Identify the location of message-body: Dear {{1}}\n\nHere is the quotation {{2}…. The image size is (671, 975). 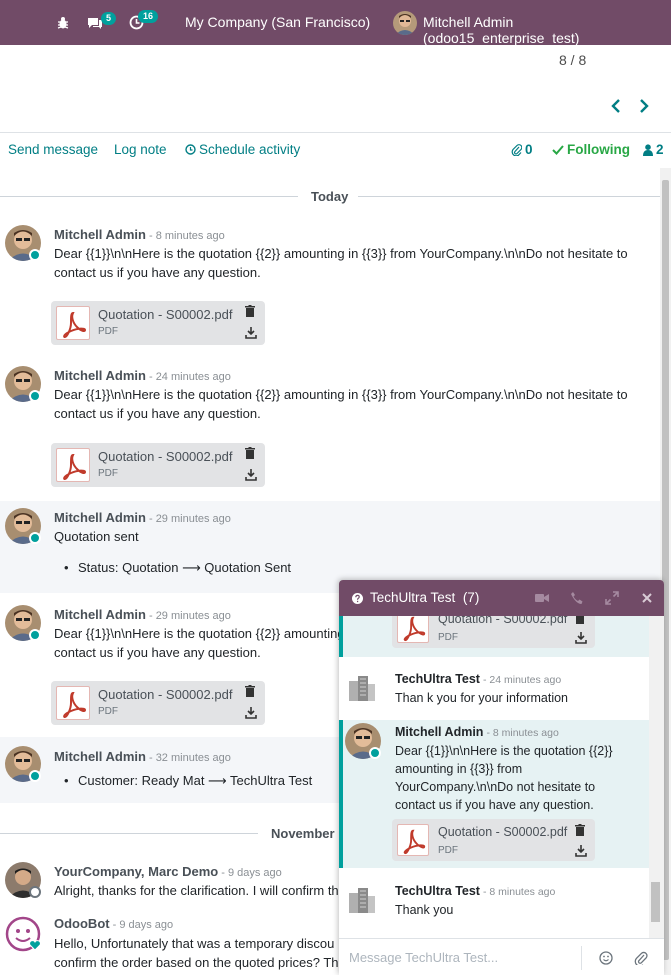
(341, 404).